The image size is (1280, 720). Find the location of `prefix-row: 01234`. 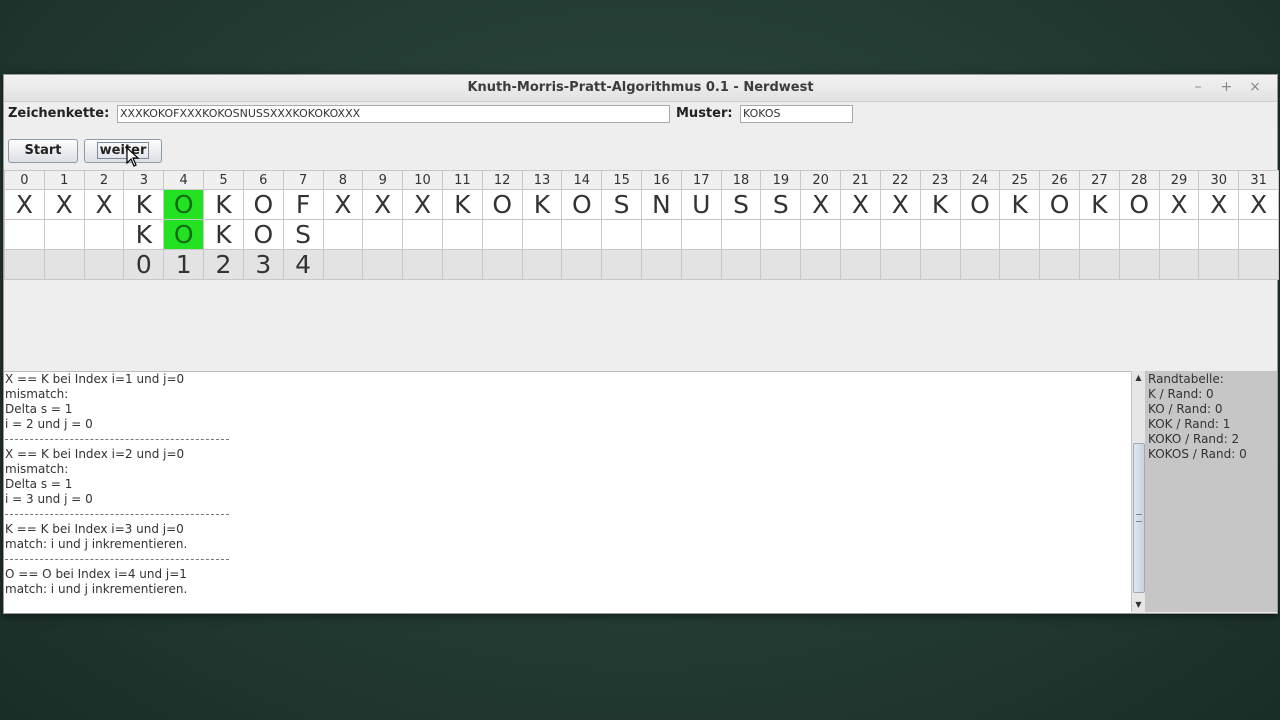

prefix-row: 01234 is located at coordinates (641, 264).